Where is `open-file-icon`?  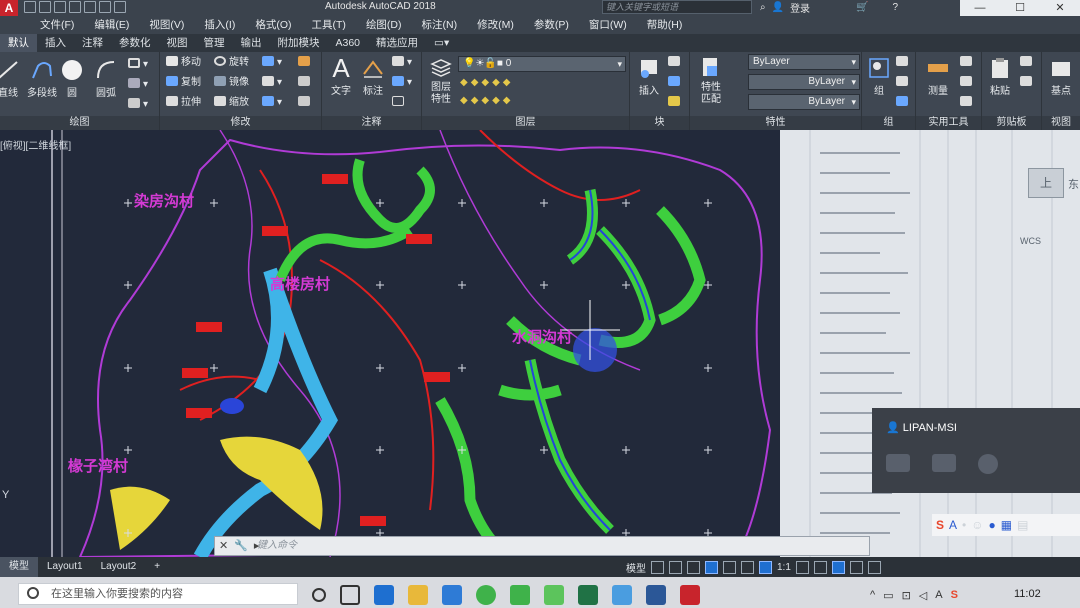
open-file-icon is located at coordinates (45, 7).